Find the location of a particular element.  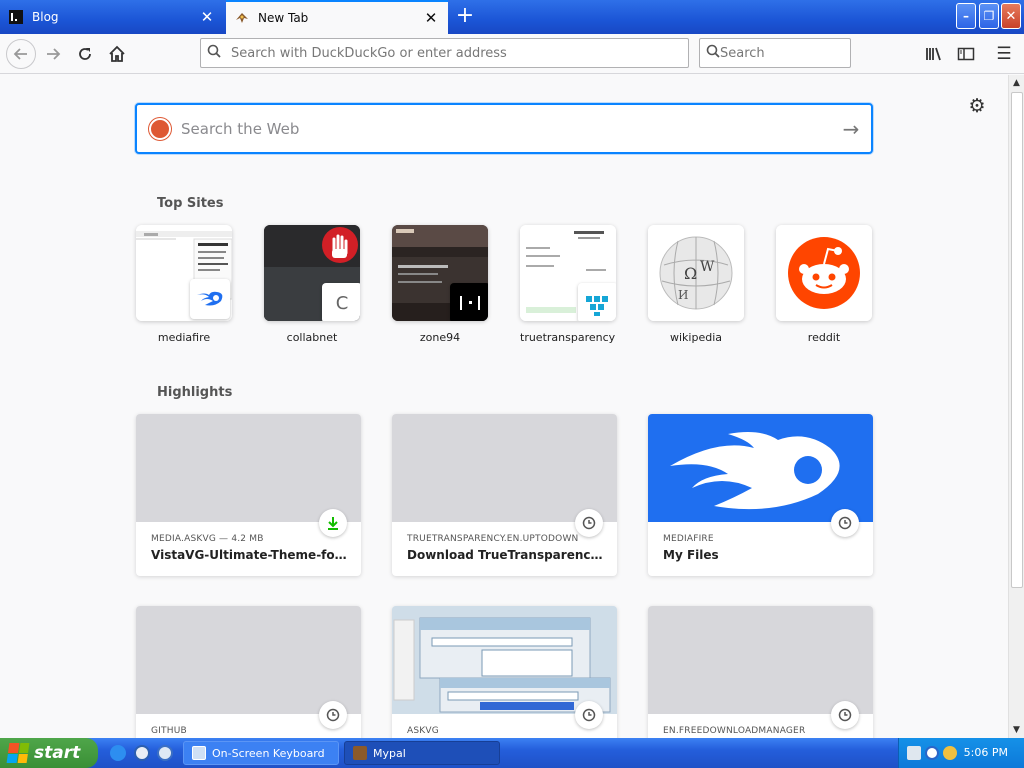

scroll-down-arrow-icon: ▼ is located at coordinates (1016, 730).